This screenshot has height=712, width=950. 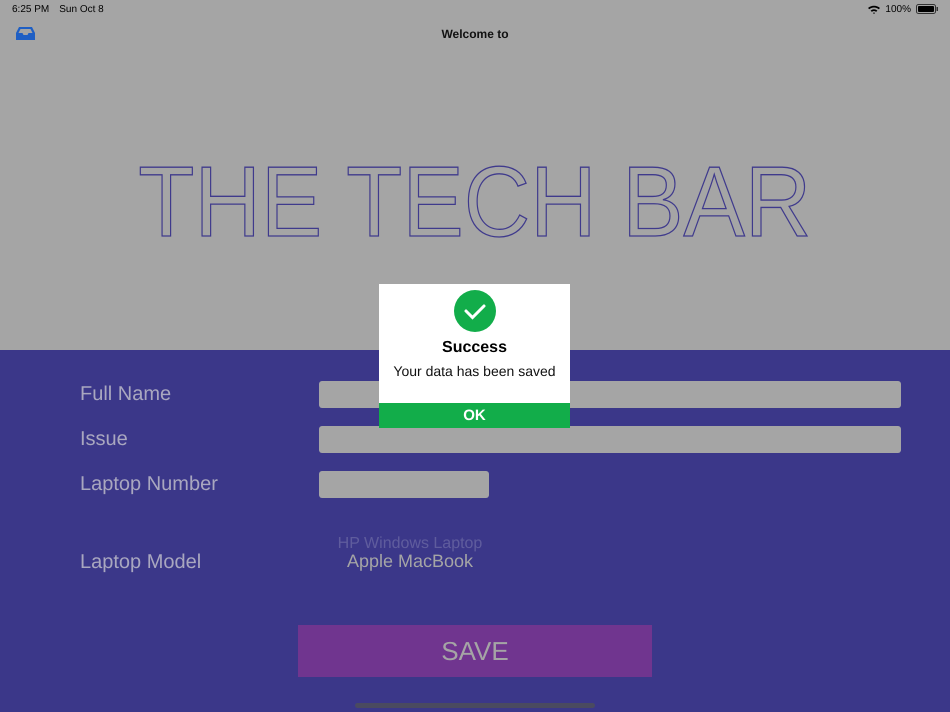 What do you see at coordinates (81, 9) in the screenshot?
I see `status-date: Sun Oct 8` at bounding box center [81, 9].